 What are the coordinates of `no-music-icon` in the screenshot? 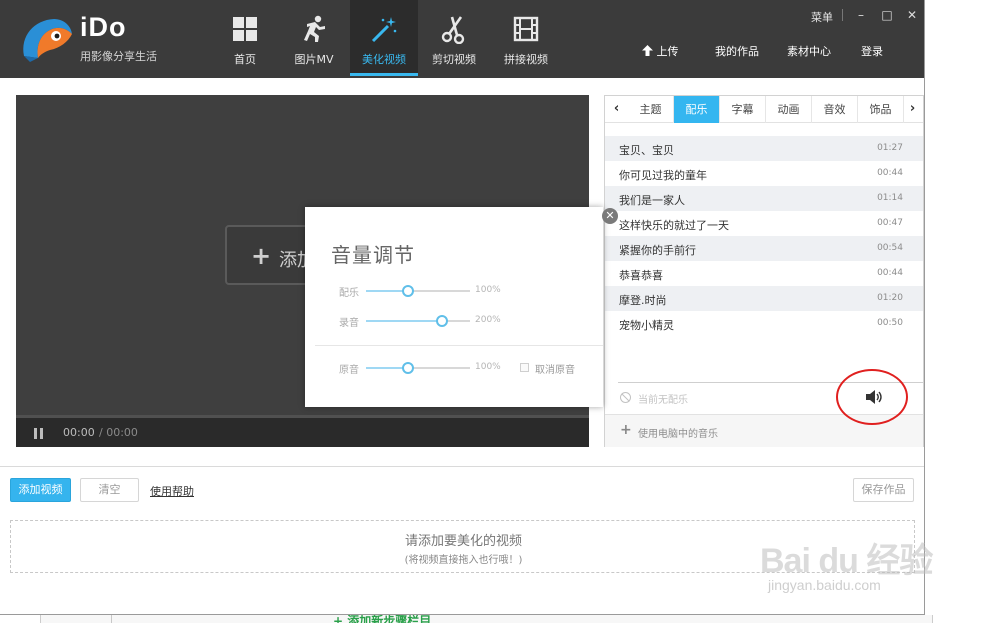 It's located at (625, 397).